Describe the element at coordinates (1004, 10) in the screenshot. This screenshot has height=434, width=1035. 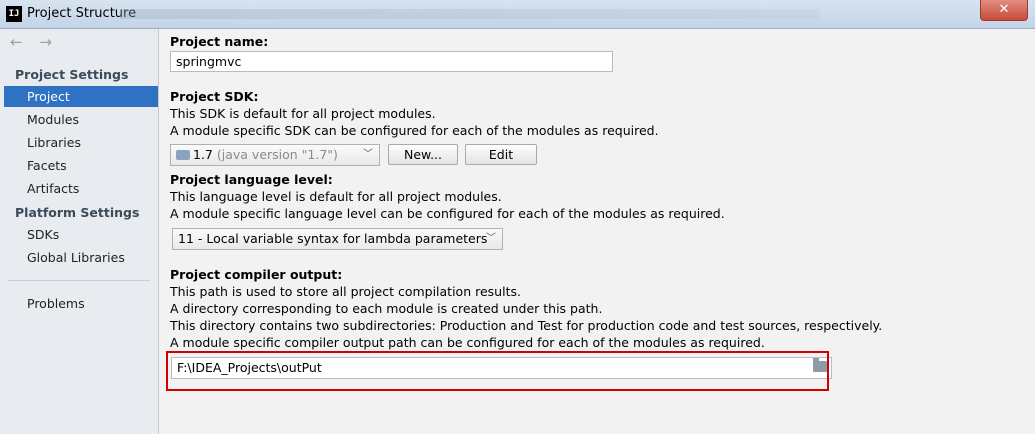
I see `close-button: ✕` at that location.